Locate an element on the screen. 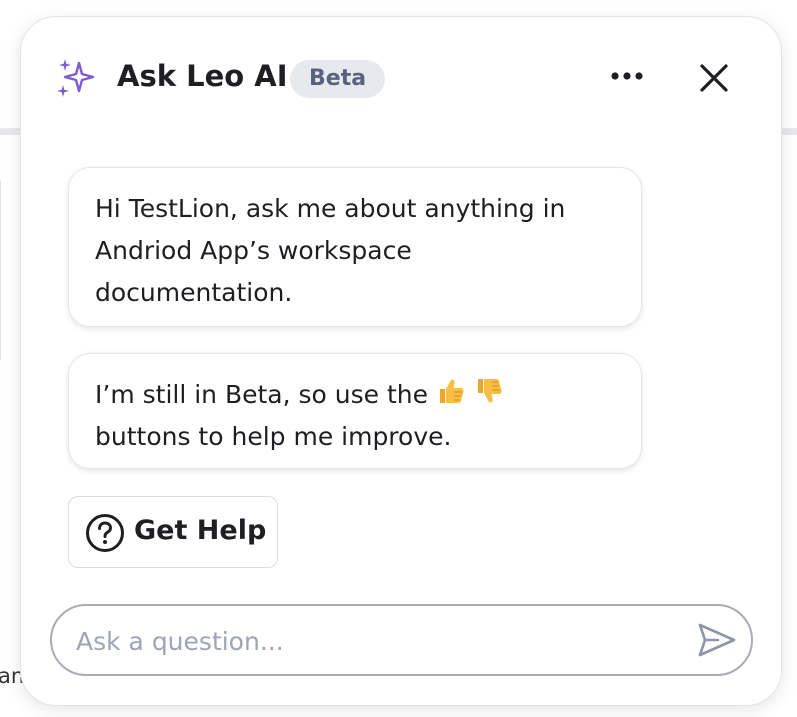 This screenshot has height=717, width=797. more-horizontal-icon is located at coordinates (627, 76).